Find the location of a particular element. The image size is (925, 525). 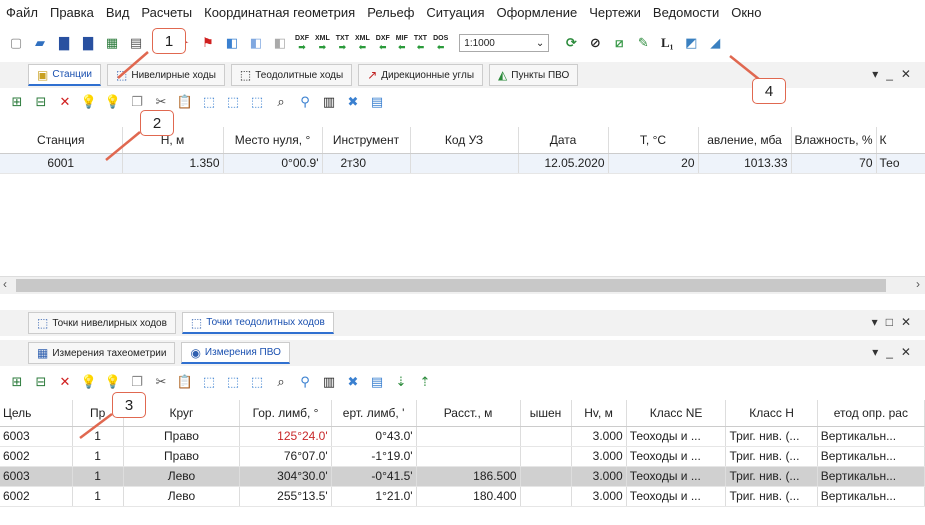

add-row-icon: ⊞ is located at coordinates (17, 382).